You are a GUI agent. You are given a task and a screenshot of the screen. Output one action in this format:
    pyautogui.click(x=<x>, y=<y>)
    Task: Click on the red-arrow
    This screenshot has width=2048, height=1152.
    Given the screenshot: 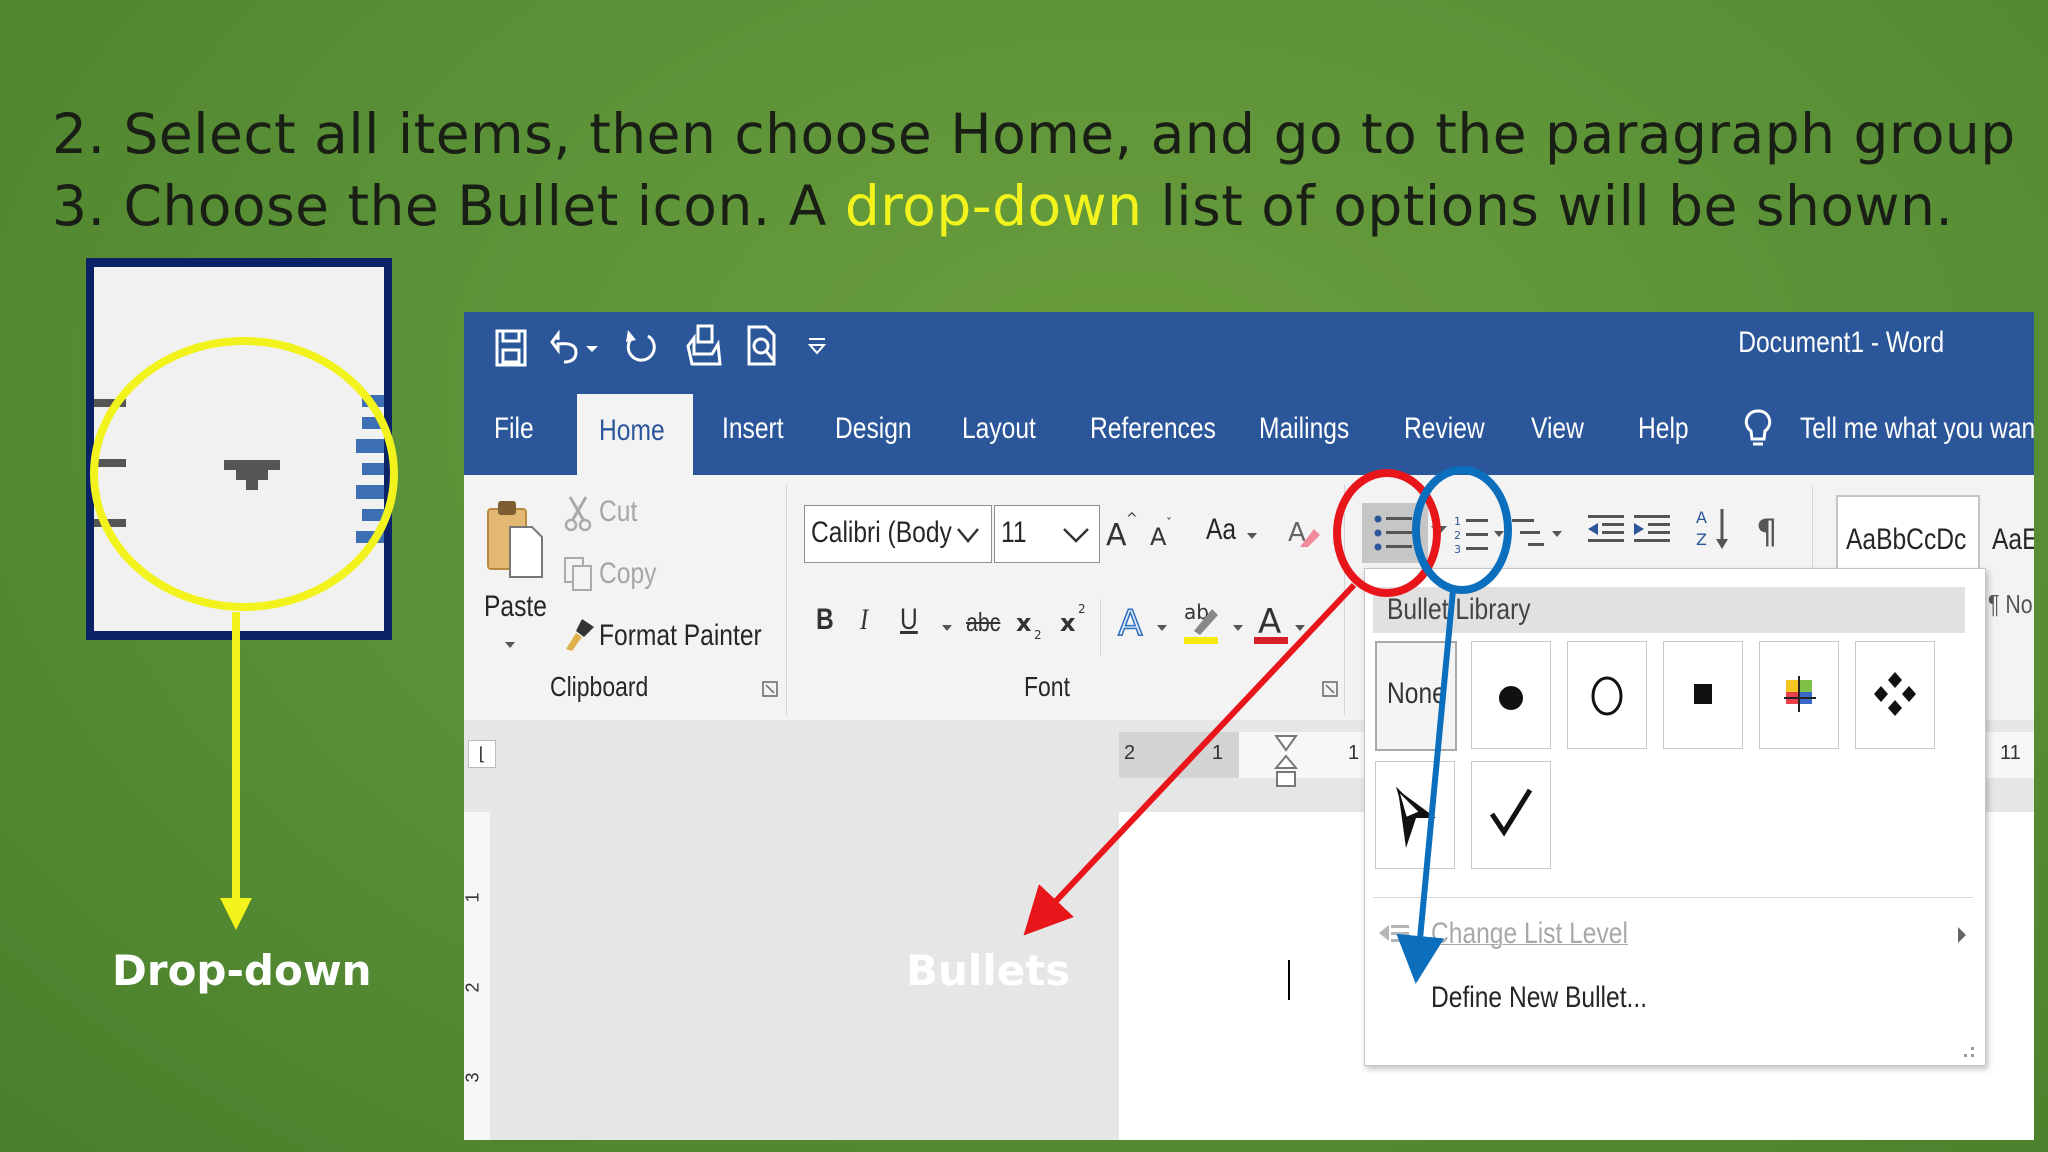 What is the action you would take?
    pyautogui.click(x=1190, y=759)
    